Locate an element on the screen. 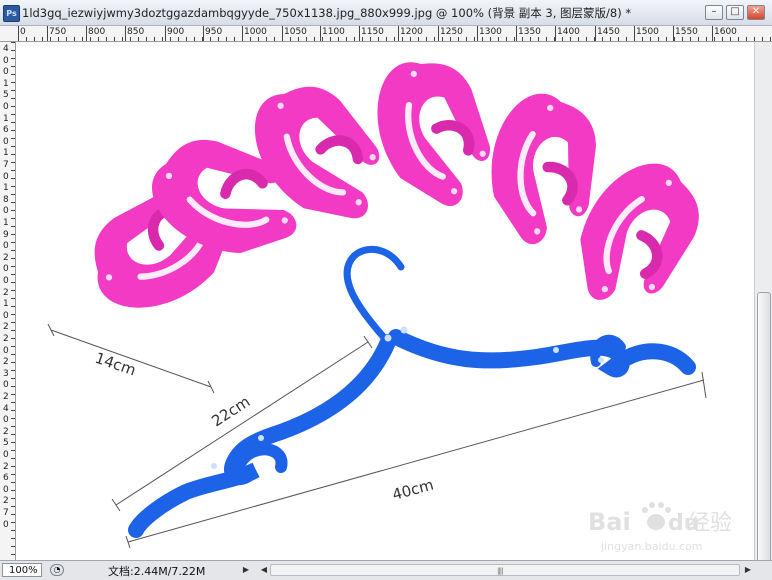 This screenshot has width=772, height=580. horizontal-scrollbar: |||| is located at coordinates (505, 570).